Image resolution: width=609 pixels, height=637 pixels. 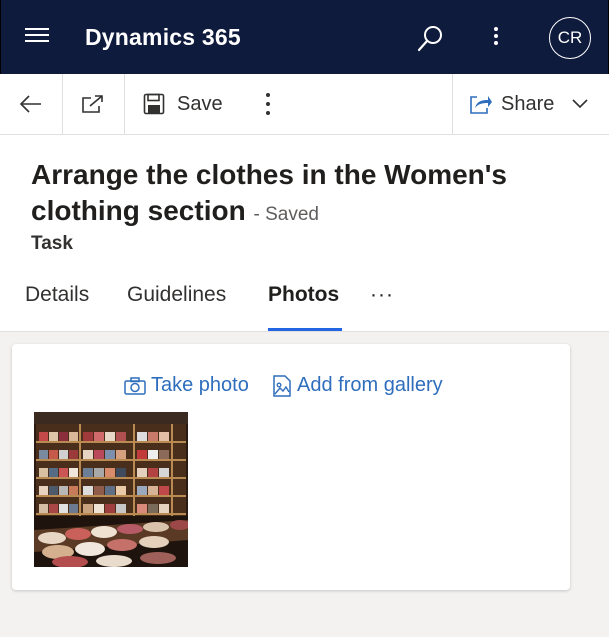 What do you see at coordinates (481, 105) in the screenshot?
I see `share-icon` at bounding box center [481, 105].